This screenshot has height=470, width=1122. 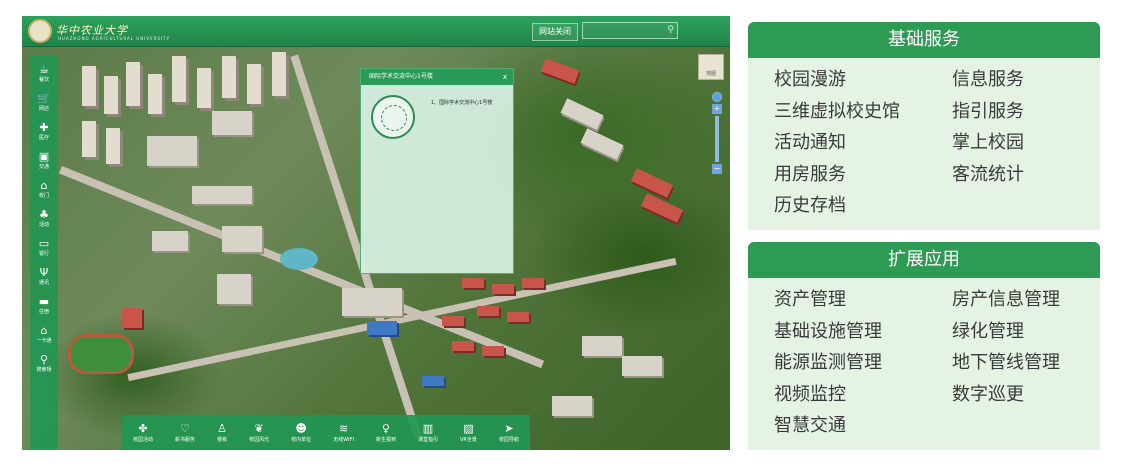 I want to click on sports-field, so click(x=101, y=354).